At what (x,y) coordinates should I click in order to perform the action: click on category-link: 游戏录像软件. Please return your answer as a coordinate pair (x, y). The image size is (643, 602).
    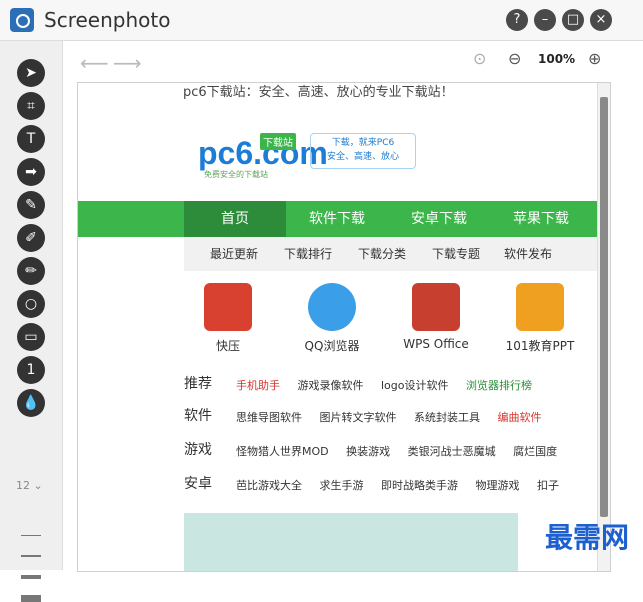
    Looking at the image, I should click on (331, 385).